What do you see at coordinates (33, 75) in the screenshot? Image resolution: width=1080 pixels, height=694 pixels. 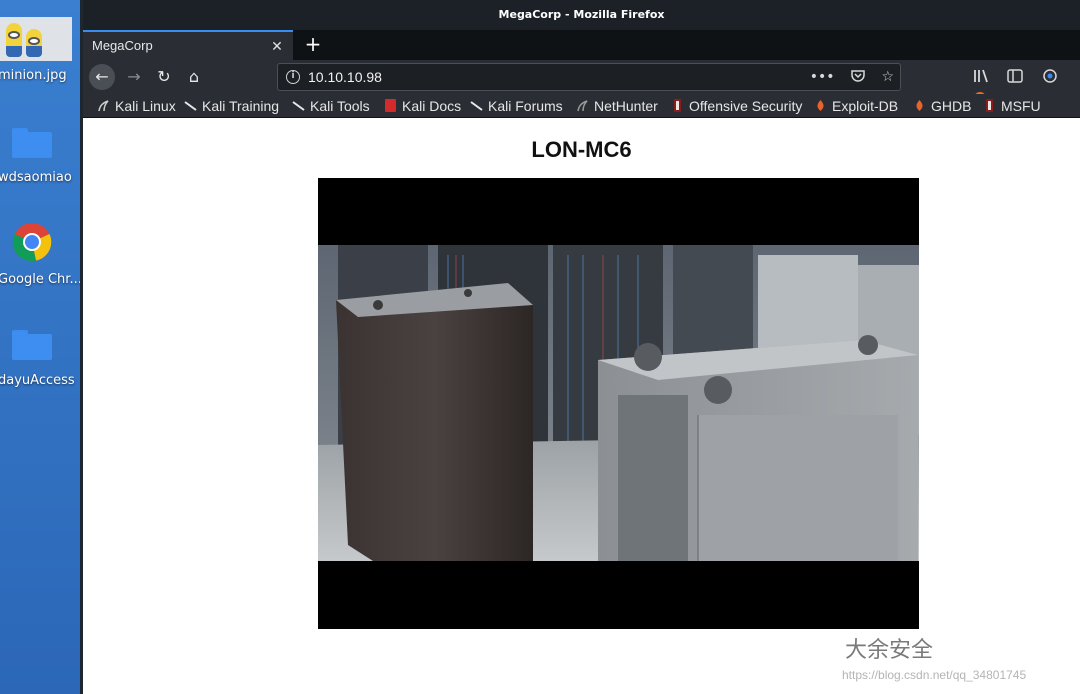 I see `desktop-item-label: minion.jpg` at bounding box center [33, 75].